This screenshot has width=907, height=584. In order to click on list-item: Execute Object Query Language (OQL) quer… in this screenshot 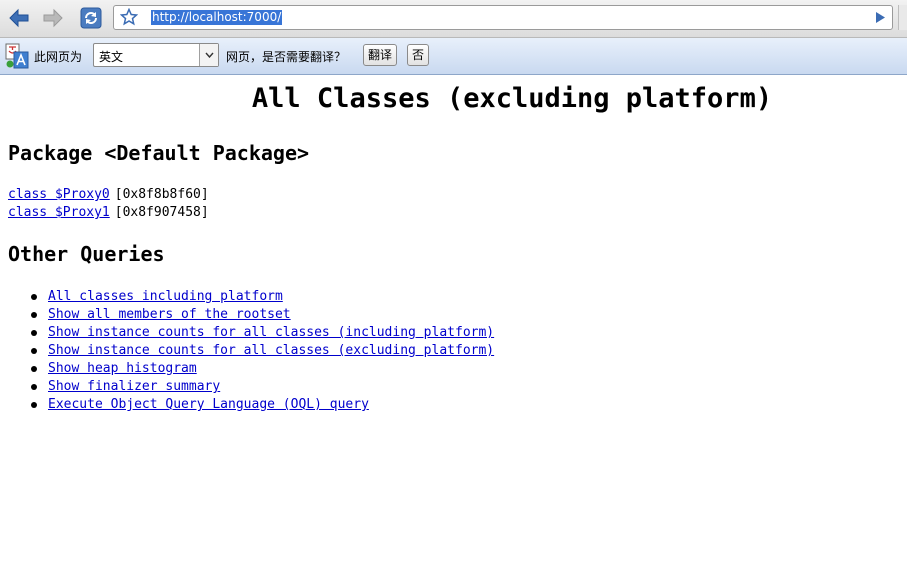, I will do `click(247, 405)`.